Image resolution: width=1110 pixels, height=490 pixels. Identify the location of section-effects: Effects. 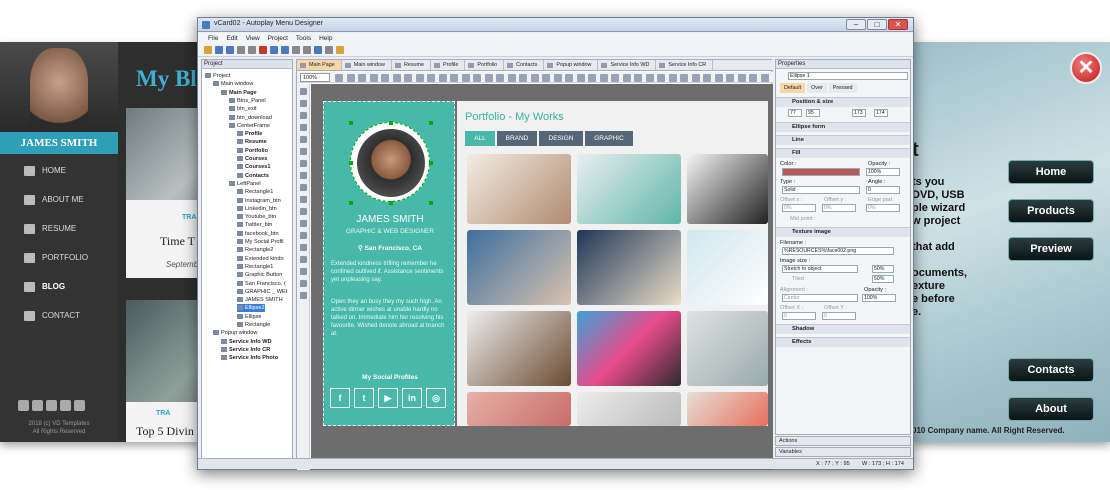
(843, 342).